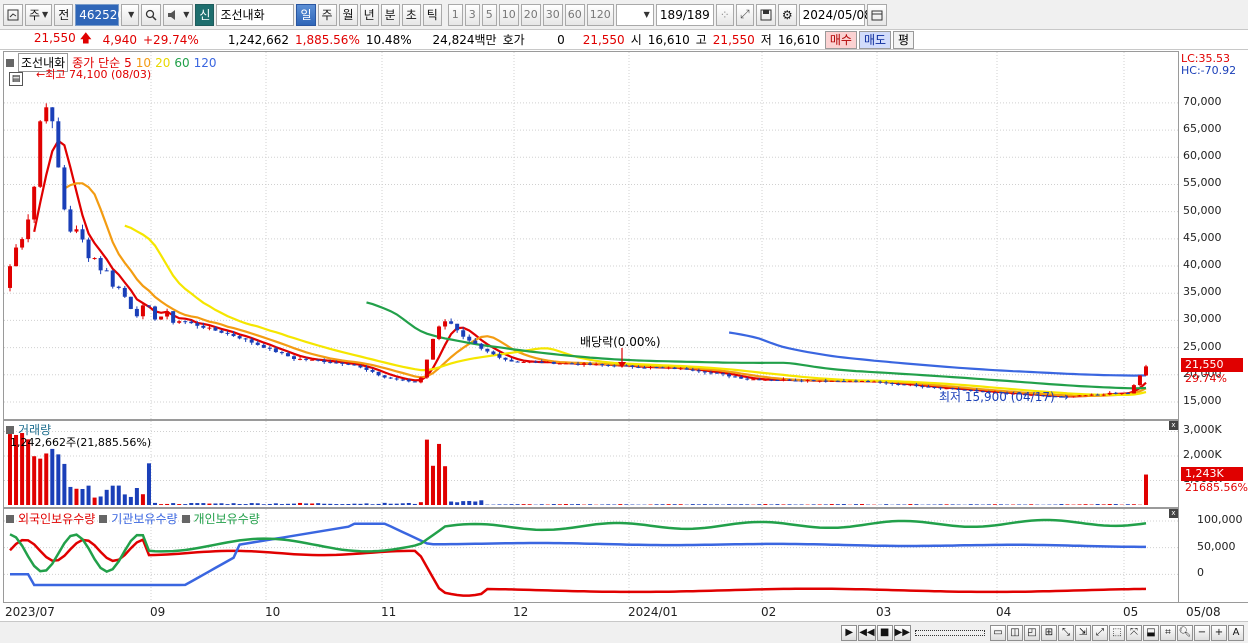 The width and height of the screenshot is (1248, 643). I want to click on volume-chart-panel: 거래량 1,242,662주(21,885.56%) x, so click(591, 464).